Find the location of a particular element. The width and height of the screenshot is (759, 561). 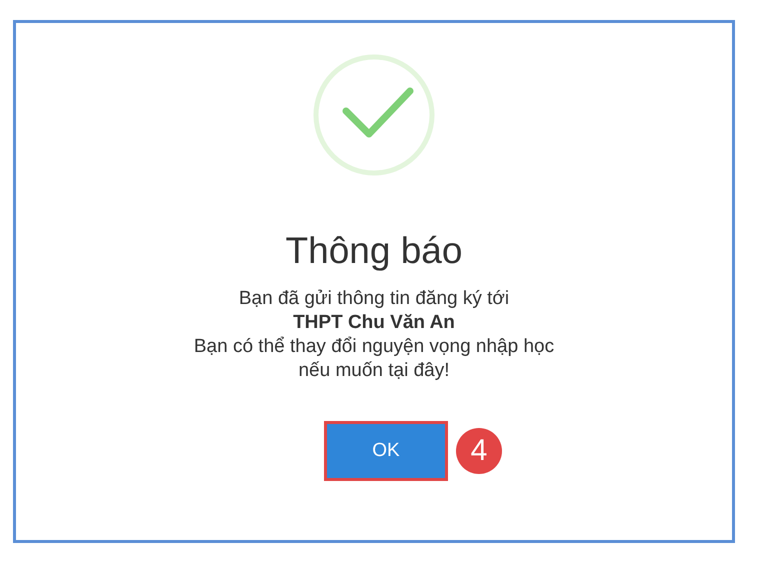

step-badge: 4 is located at coordinates (479, 451).